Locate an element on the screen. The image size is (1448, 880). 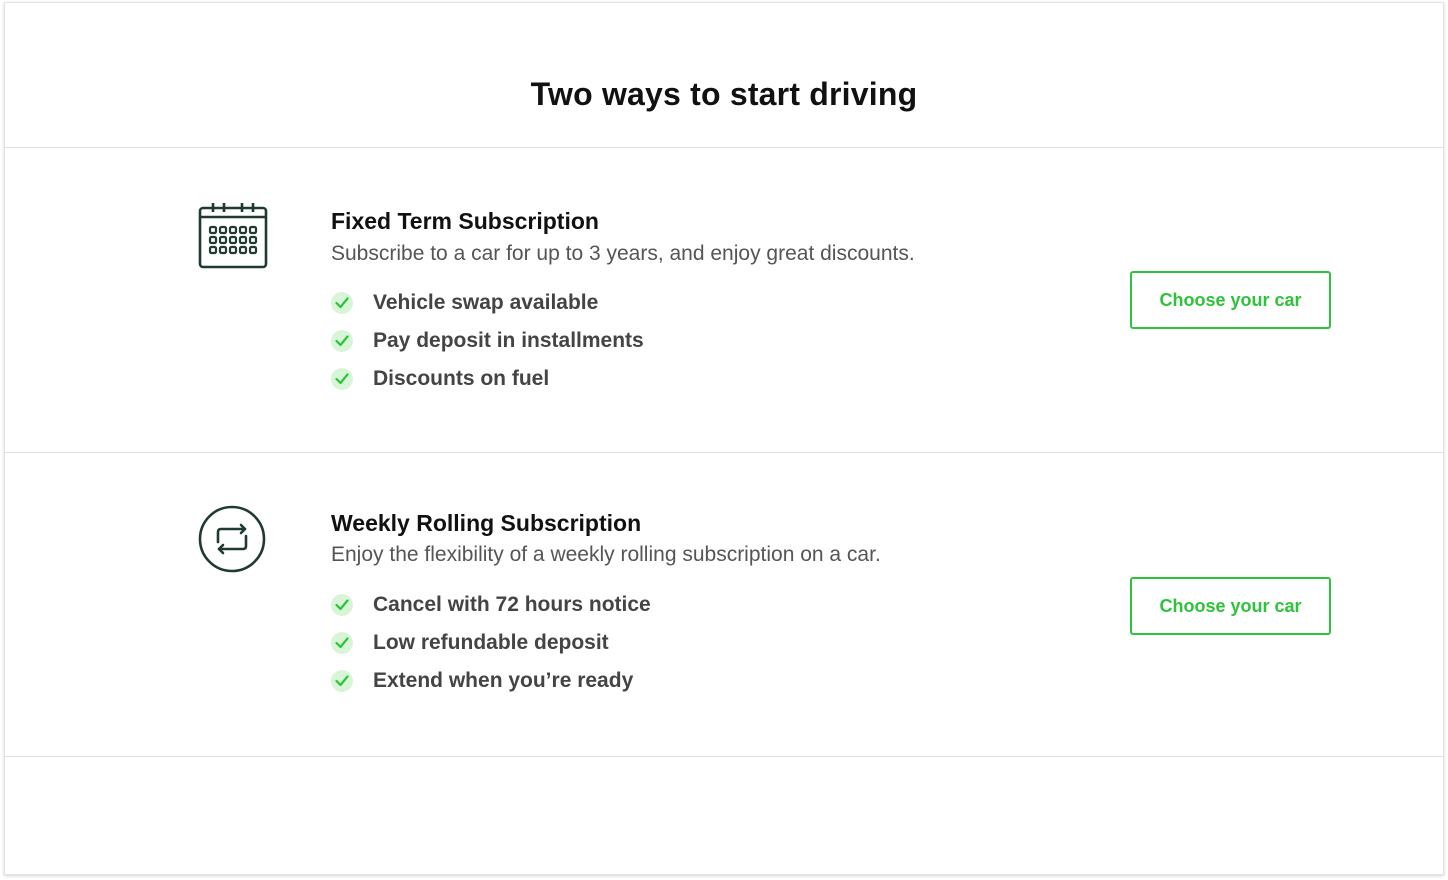
feature-item: Low refundable deposit is located at coordinates (491, 643).